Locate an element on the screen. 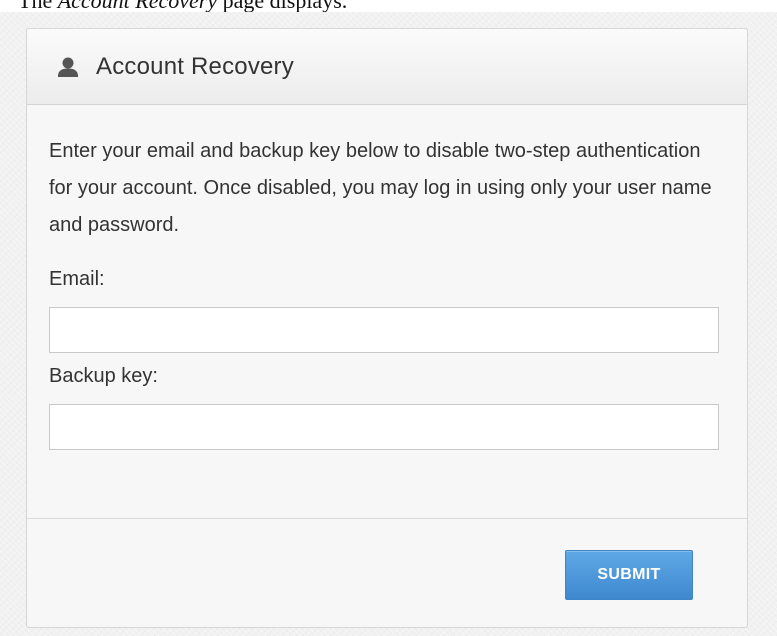 This screenshot has width=777, height=636. email-field-group: Email: is located at coordinates (387, 310).